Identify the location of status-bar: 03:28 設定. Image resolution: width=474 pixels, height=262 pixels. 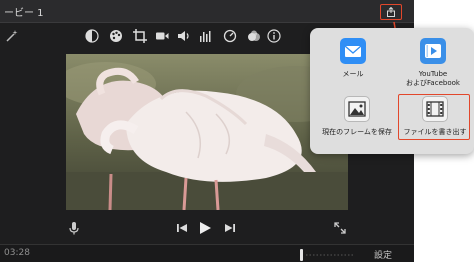
(207, 253).